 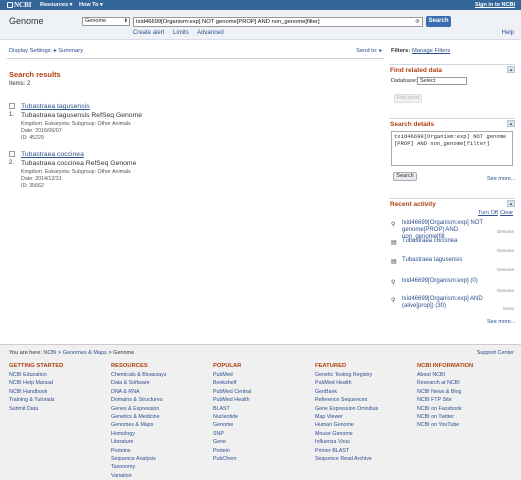 I want to click on support-center-link: Support Center, so click(x=495, y=353).